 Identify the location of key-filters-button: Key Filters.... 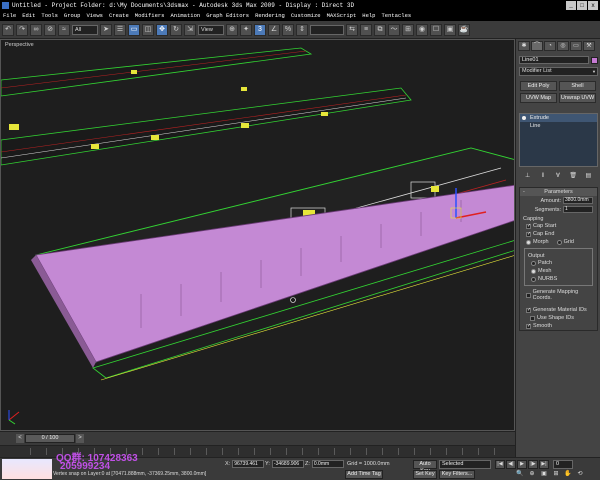
(457, 474).